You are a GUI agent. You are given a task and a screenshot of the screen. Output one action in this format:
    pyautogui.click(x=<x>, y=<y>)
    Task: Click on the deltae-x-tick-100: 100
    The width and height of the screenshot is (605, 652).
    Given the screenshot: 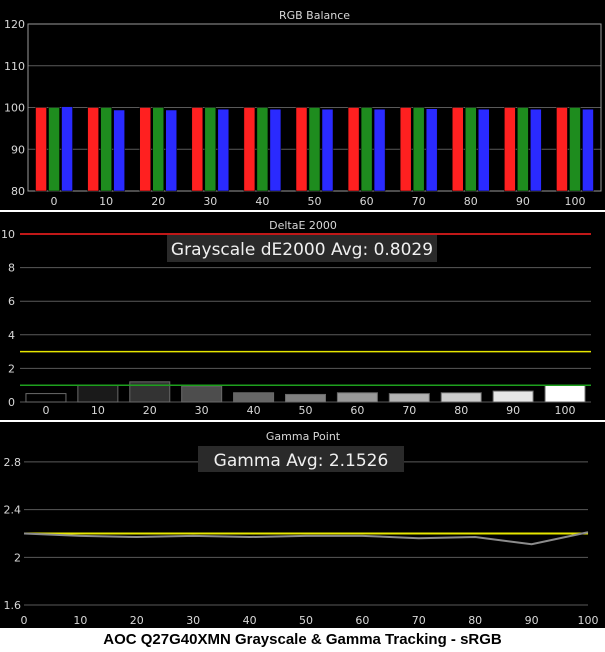 What is the action you would take?
    pyautogui.click(x=565, y=410)
    